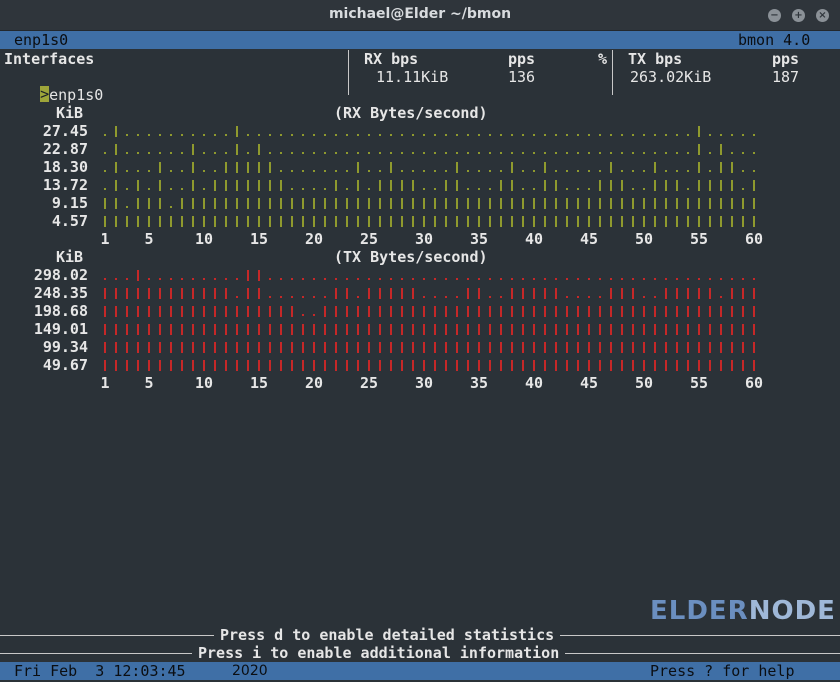 Image resolution: width=840 pixels, height=682 pixels. I want to click on maximize-button: +, so click(798, 15).